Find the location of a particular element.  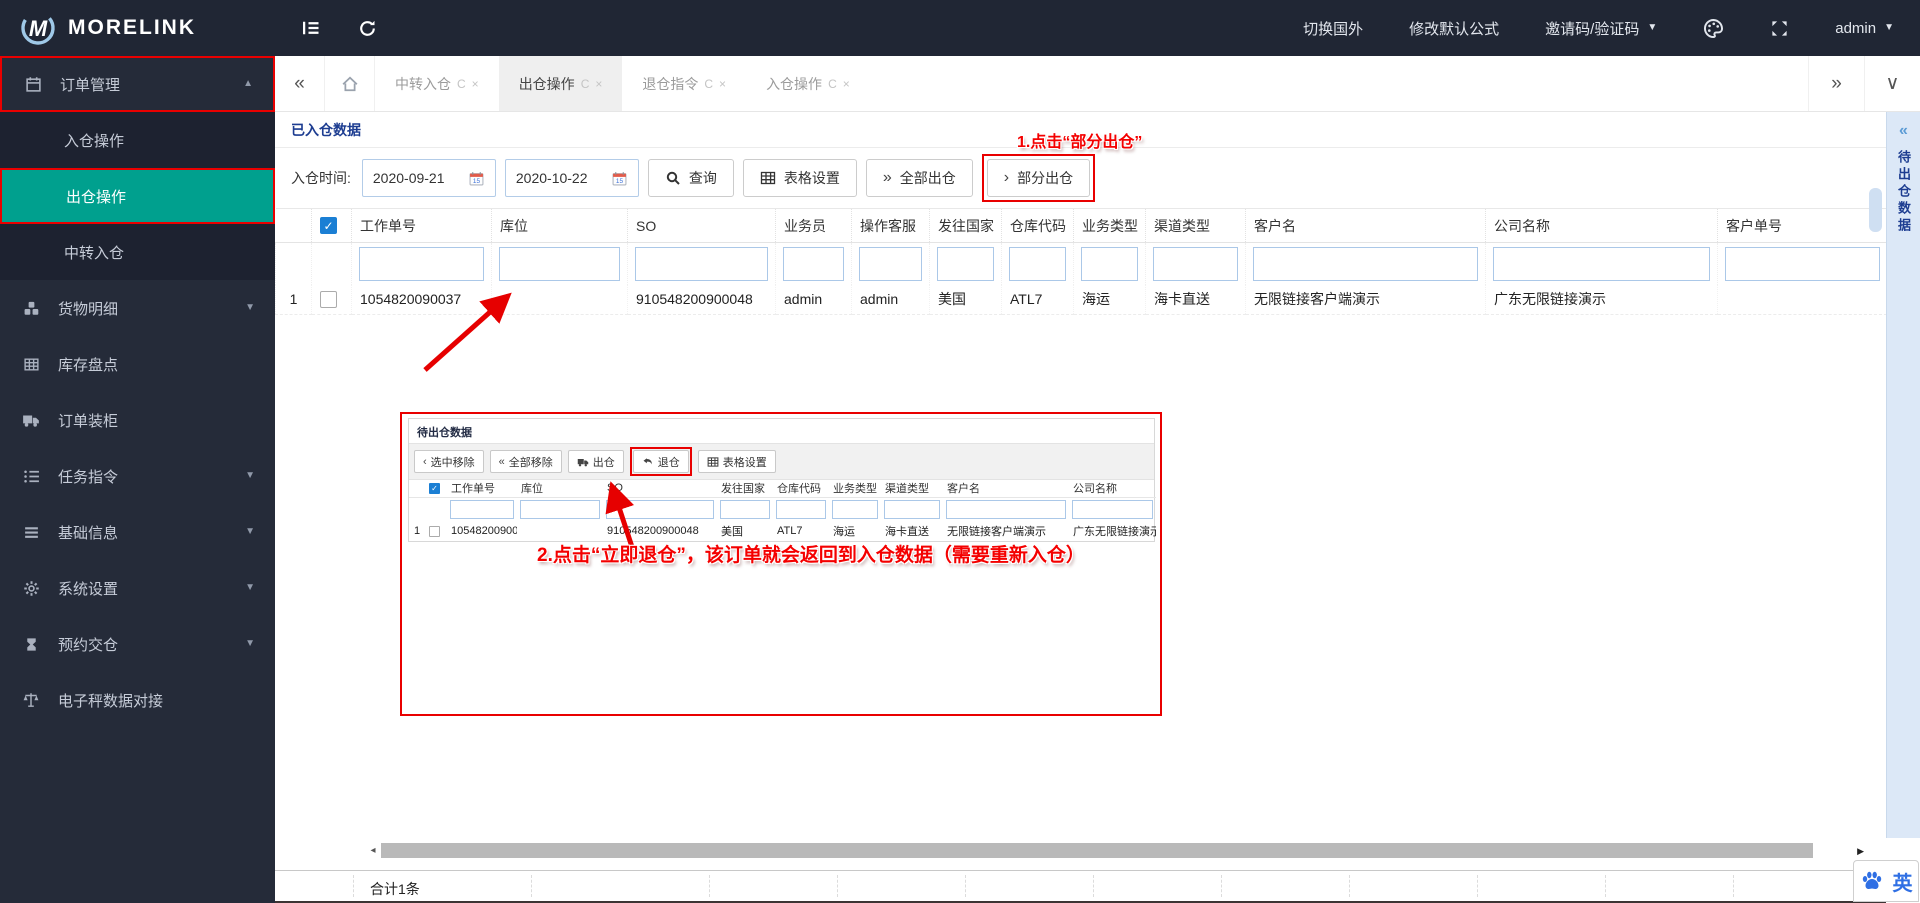

switch-overseas-link: 切换国外 is located at coordinates (1333, 28).